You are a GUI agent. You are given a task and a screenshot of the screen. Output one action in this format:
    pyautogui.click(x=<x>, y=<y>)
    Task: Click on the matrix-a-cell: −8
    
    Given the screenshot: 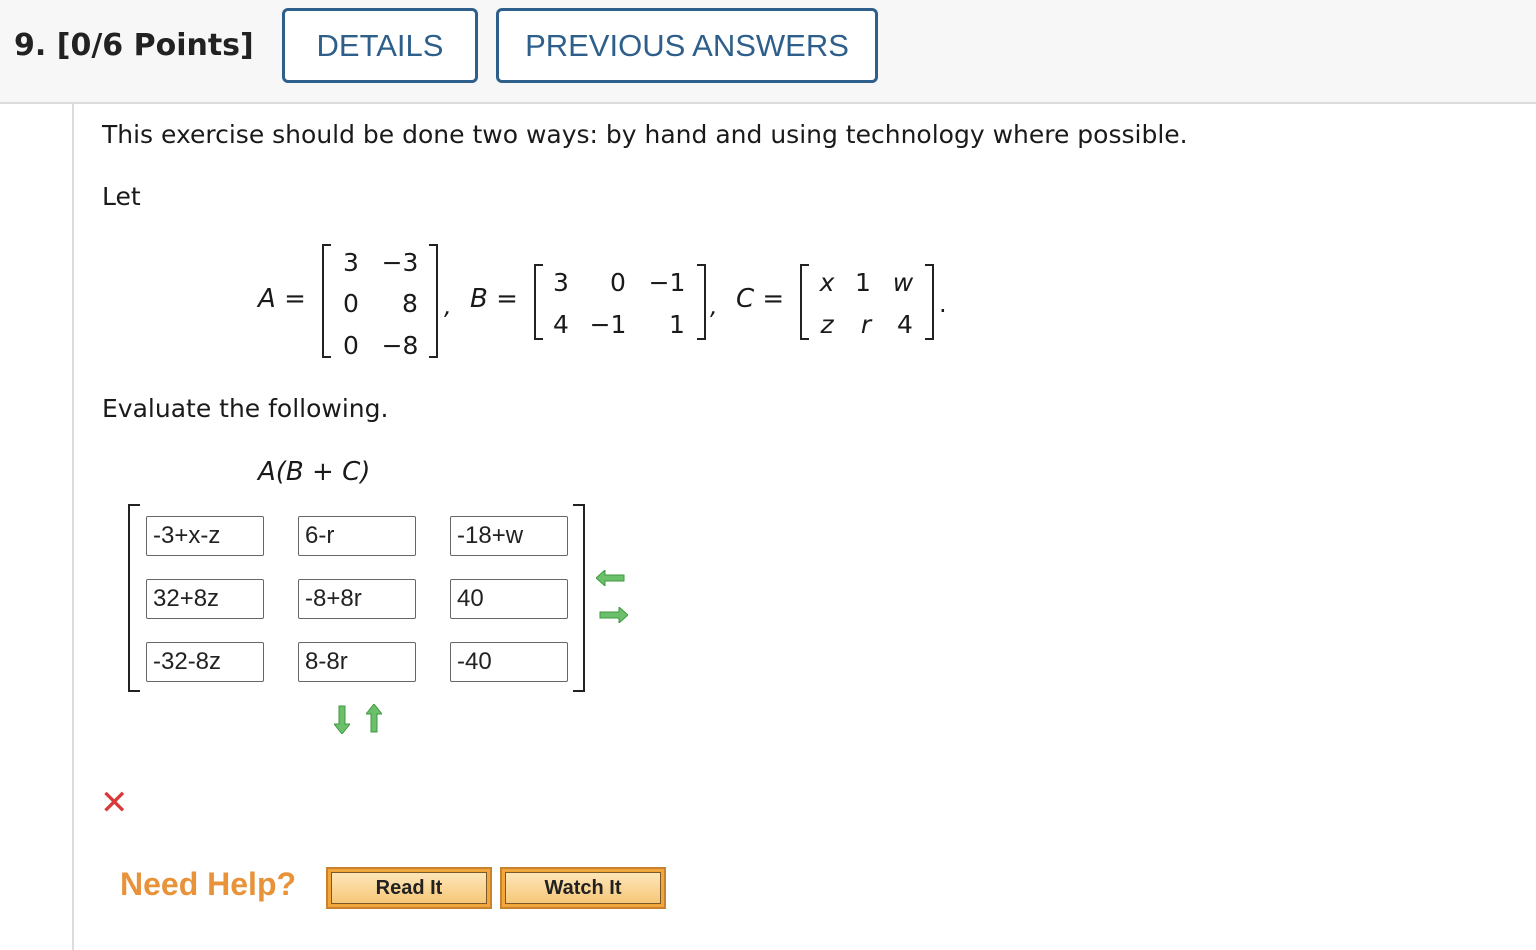 What is the action you would take?
    pyautogui.click(x=400, y=345)
    